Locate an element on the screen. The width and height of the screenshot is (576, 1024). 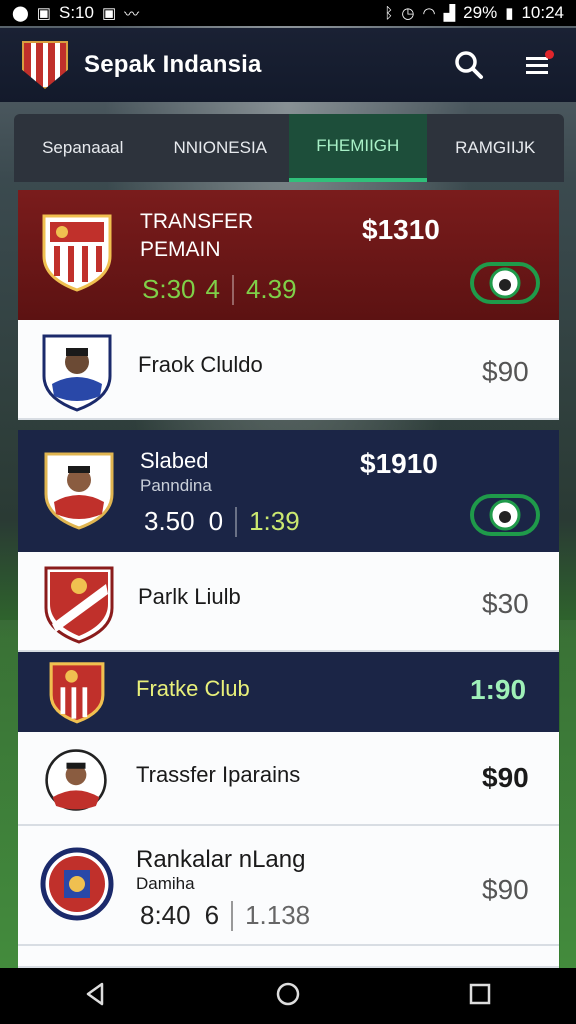
list-item: Parlk Liulb $30 is located at coordinates (288, 602).